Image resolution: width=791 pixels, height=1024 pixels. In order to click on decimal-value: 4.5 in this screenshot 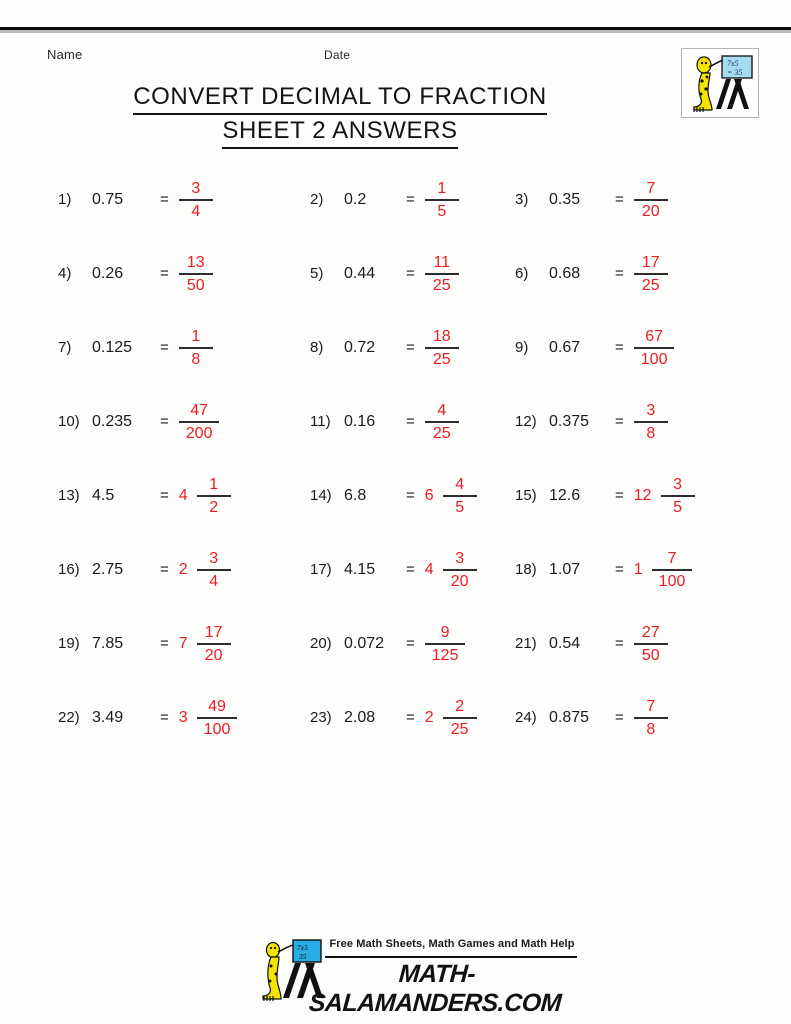, I will do `click(103, 495)`.